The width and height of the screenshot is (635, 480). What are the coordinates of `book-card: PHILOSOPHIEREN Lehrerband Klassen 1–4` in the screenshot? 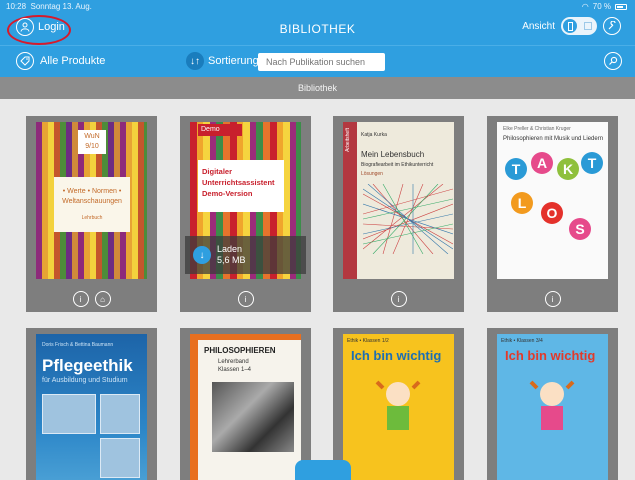 It's located at (245, 404).